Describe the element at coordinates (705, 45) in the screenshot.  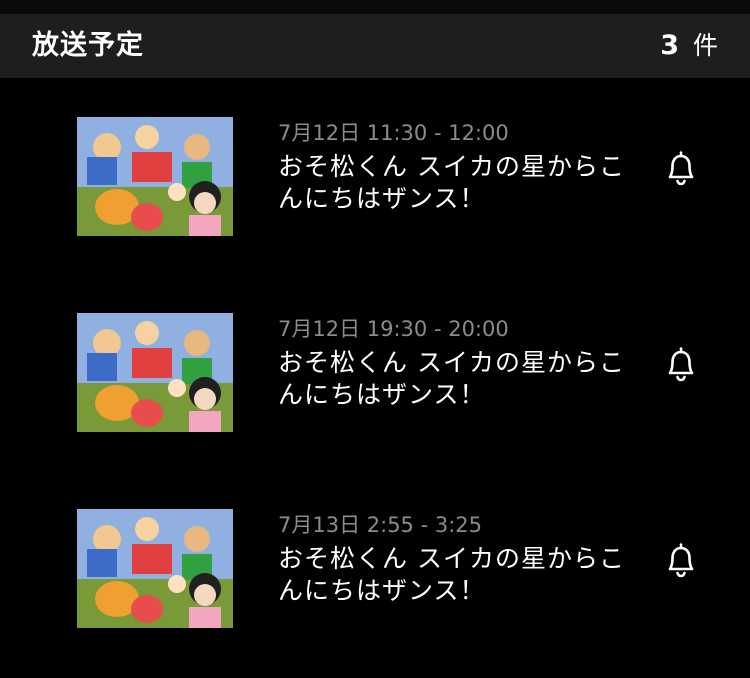
I see `count-unit: 件` at that location.